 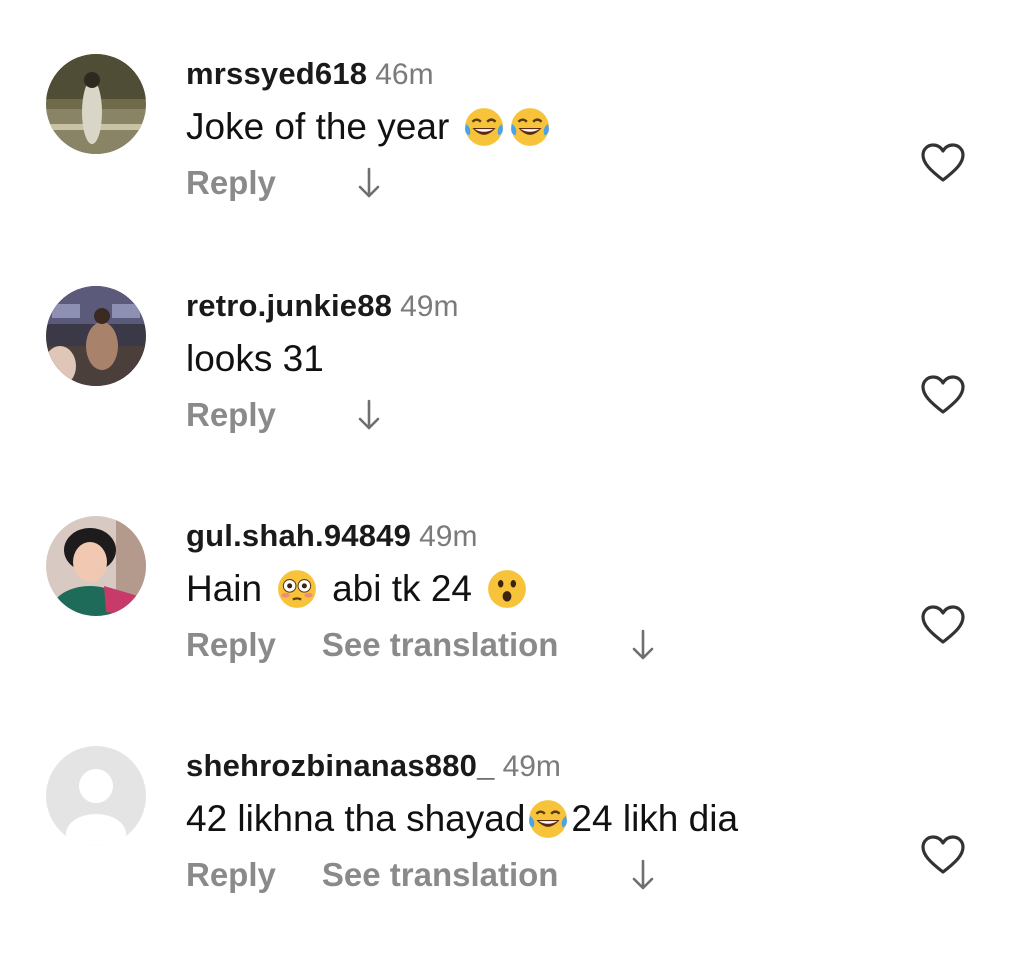 I want to click on comment-text-part: 42 likhna tha shayad, so click(x=356, y=818).